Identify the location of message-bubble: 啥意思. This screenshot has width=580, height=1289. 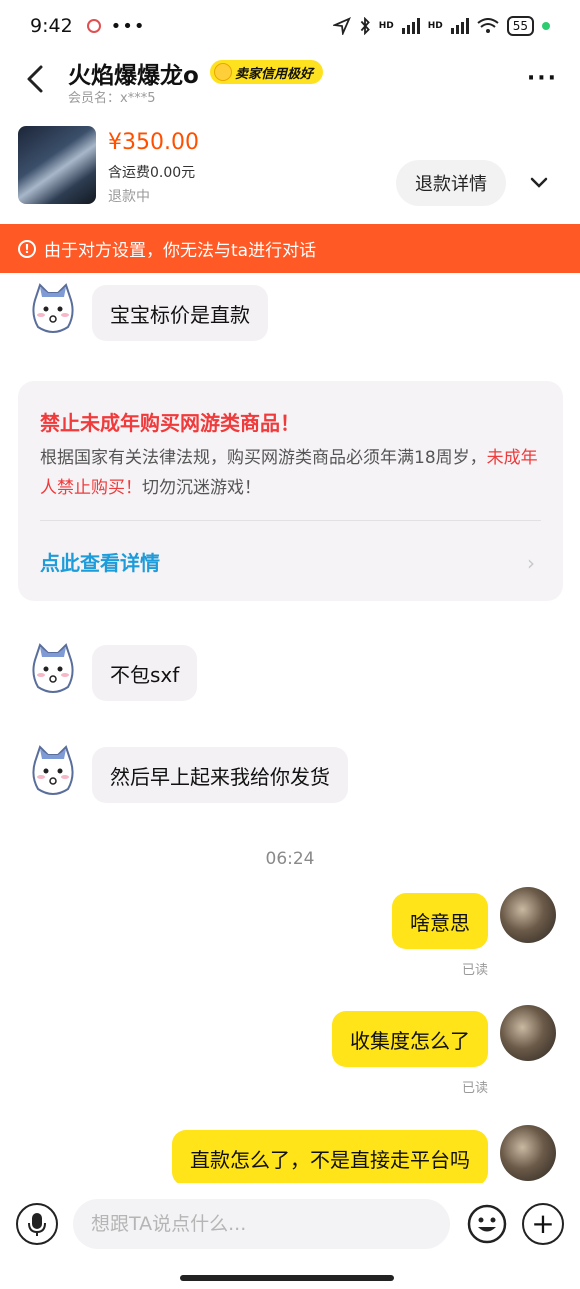
(440, 921).